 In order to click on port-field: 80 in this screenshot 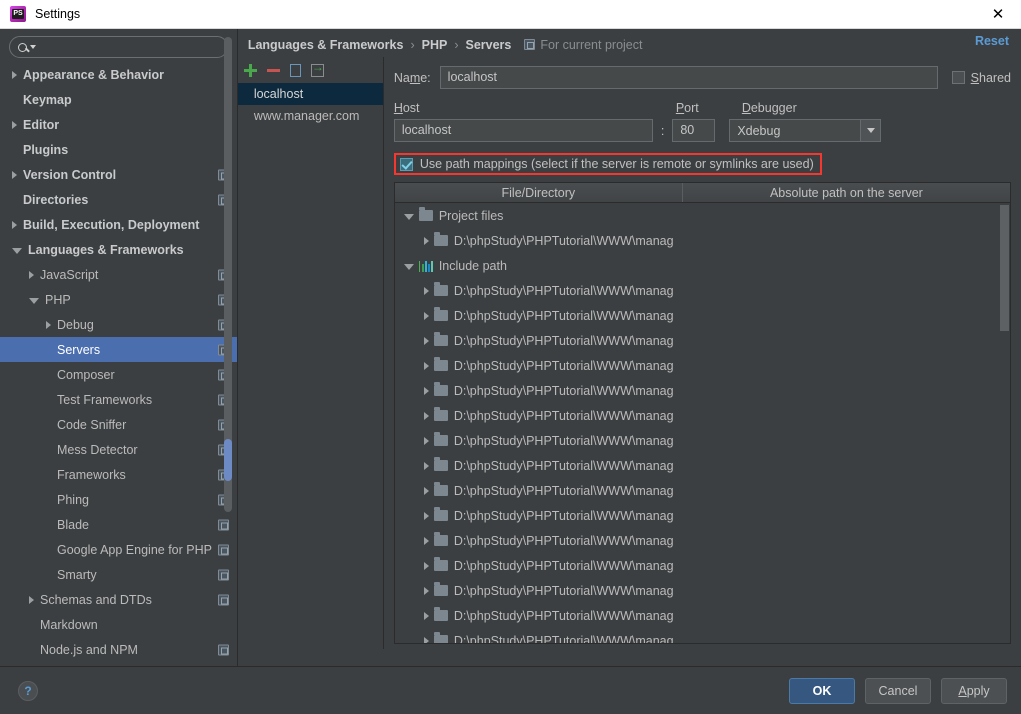, I will do `click(694, 130)`.